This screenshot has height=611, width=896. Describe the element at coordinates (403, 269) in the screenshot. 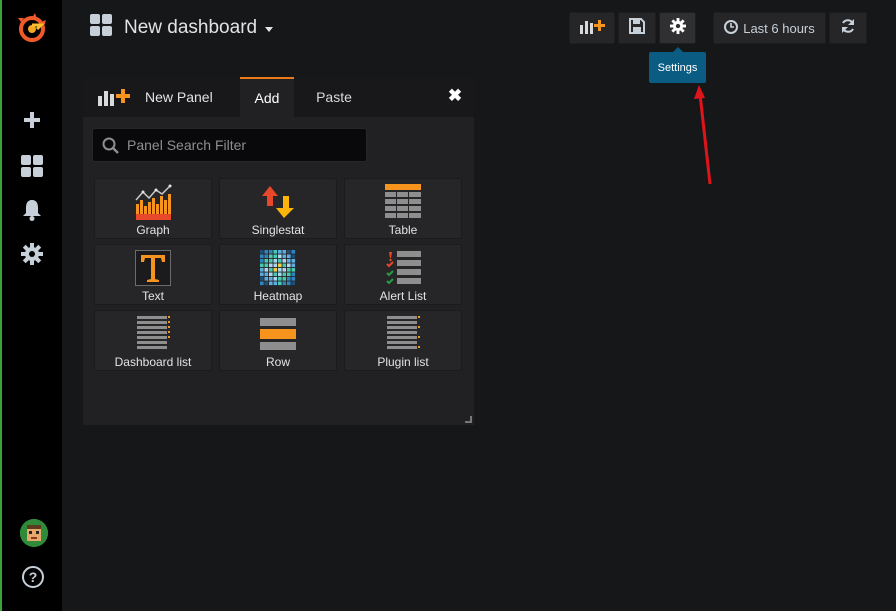

I see `alert-list-icon` at that location.